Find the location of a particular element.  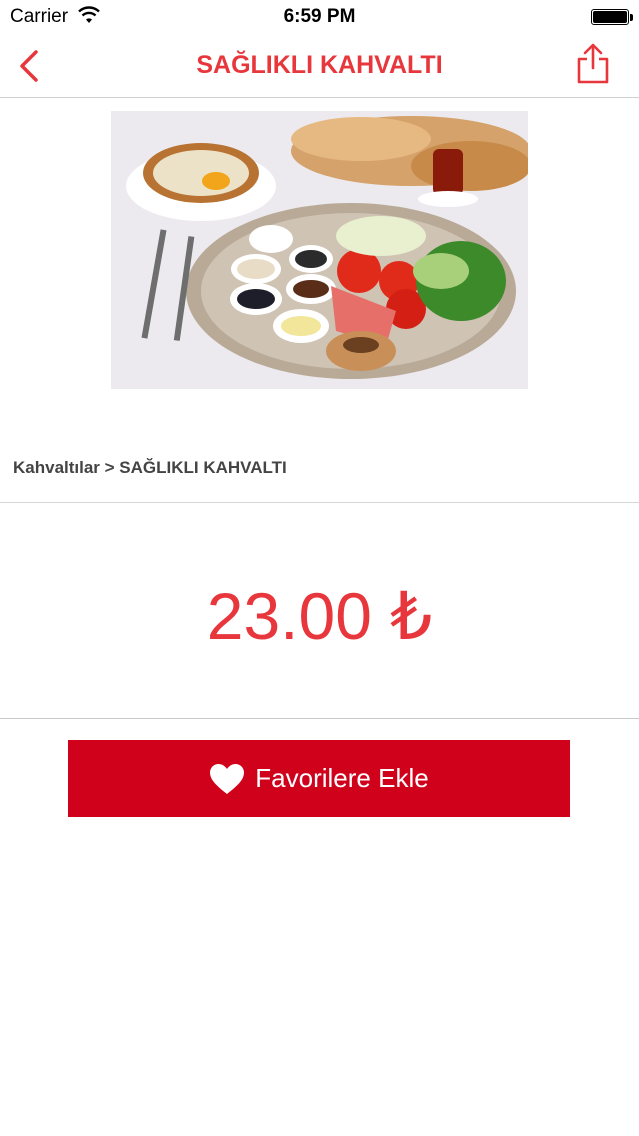

heart-icon is located at coordinates (227, 778).